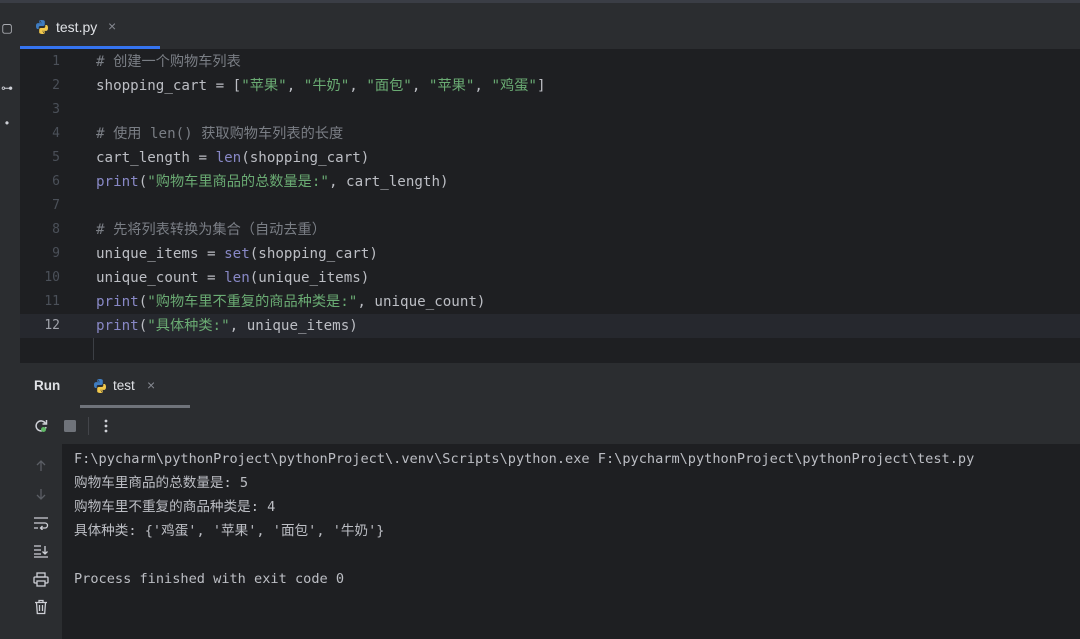  I want to click on code-text: unique_items = set(shopping_cart), so click(237, 254).